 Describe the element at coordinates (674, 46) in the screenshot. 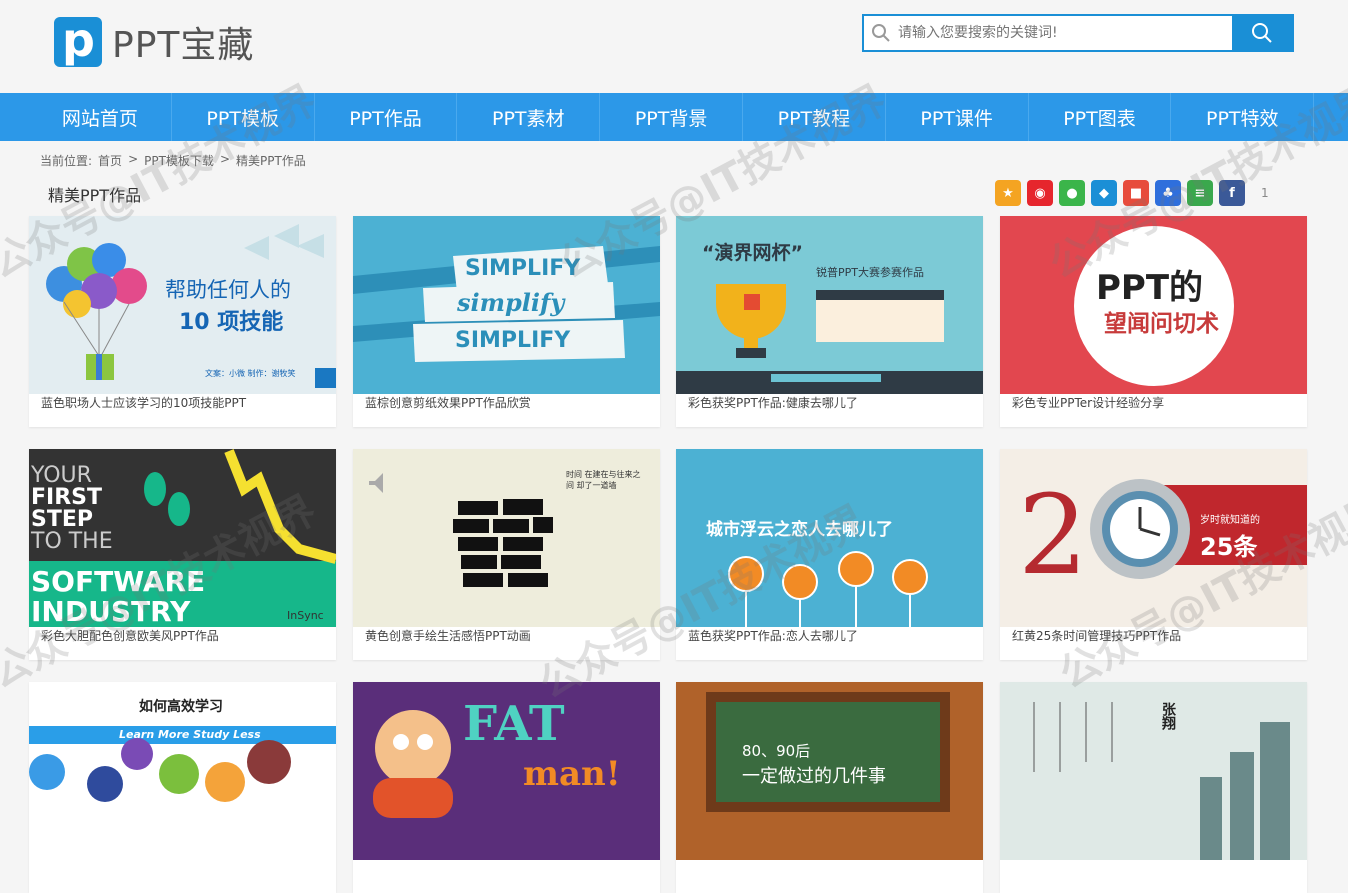

I see `site-header: p PPT宝藏` at that location.